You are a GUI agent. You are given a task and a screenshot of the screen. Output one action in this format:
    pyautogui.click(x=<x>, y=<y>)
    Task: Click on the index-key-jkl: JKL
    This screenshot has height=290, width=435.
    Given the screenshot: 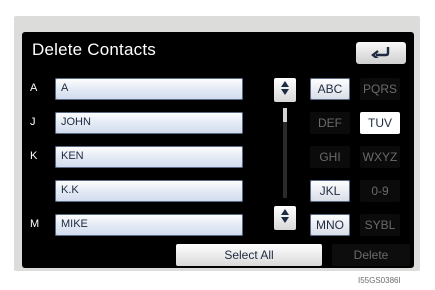 What is the action you would take?
    pyautogui.click(x=330, y=191)
    